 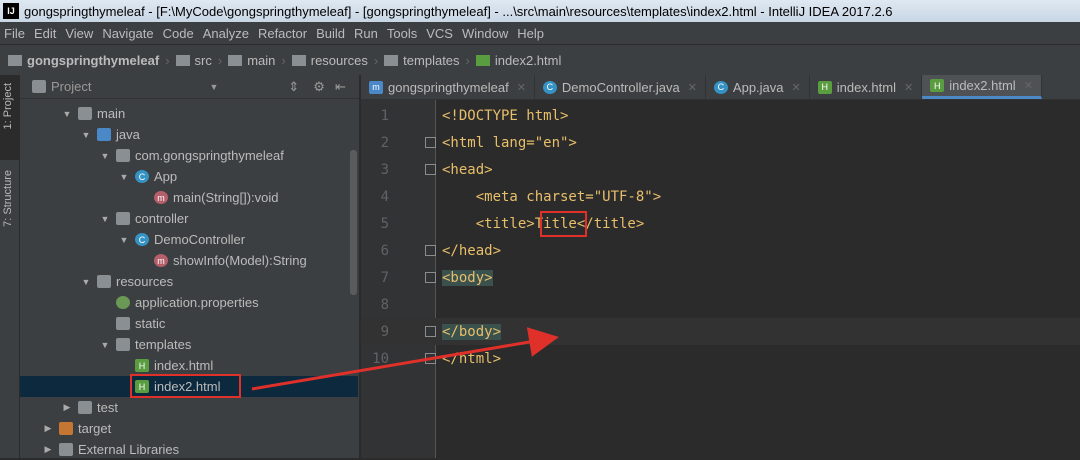 I want to click on tab-label: App.java, so click(x=758, y=87).